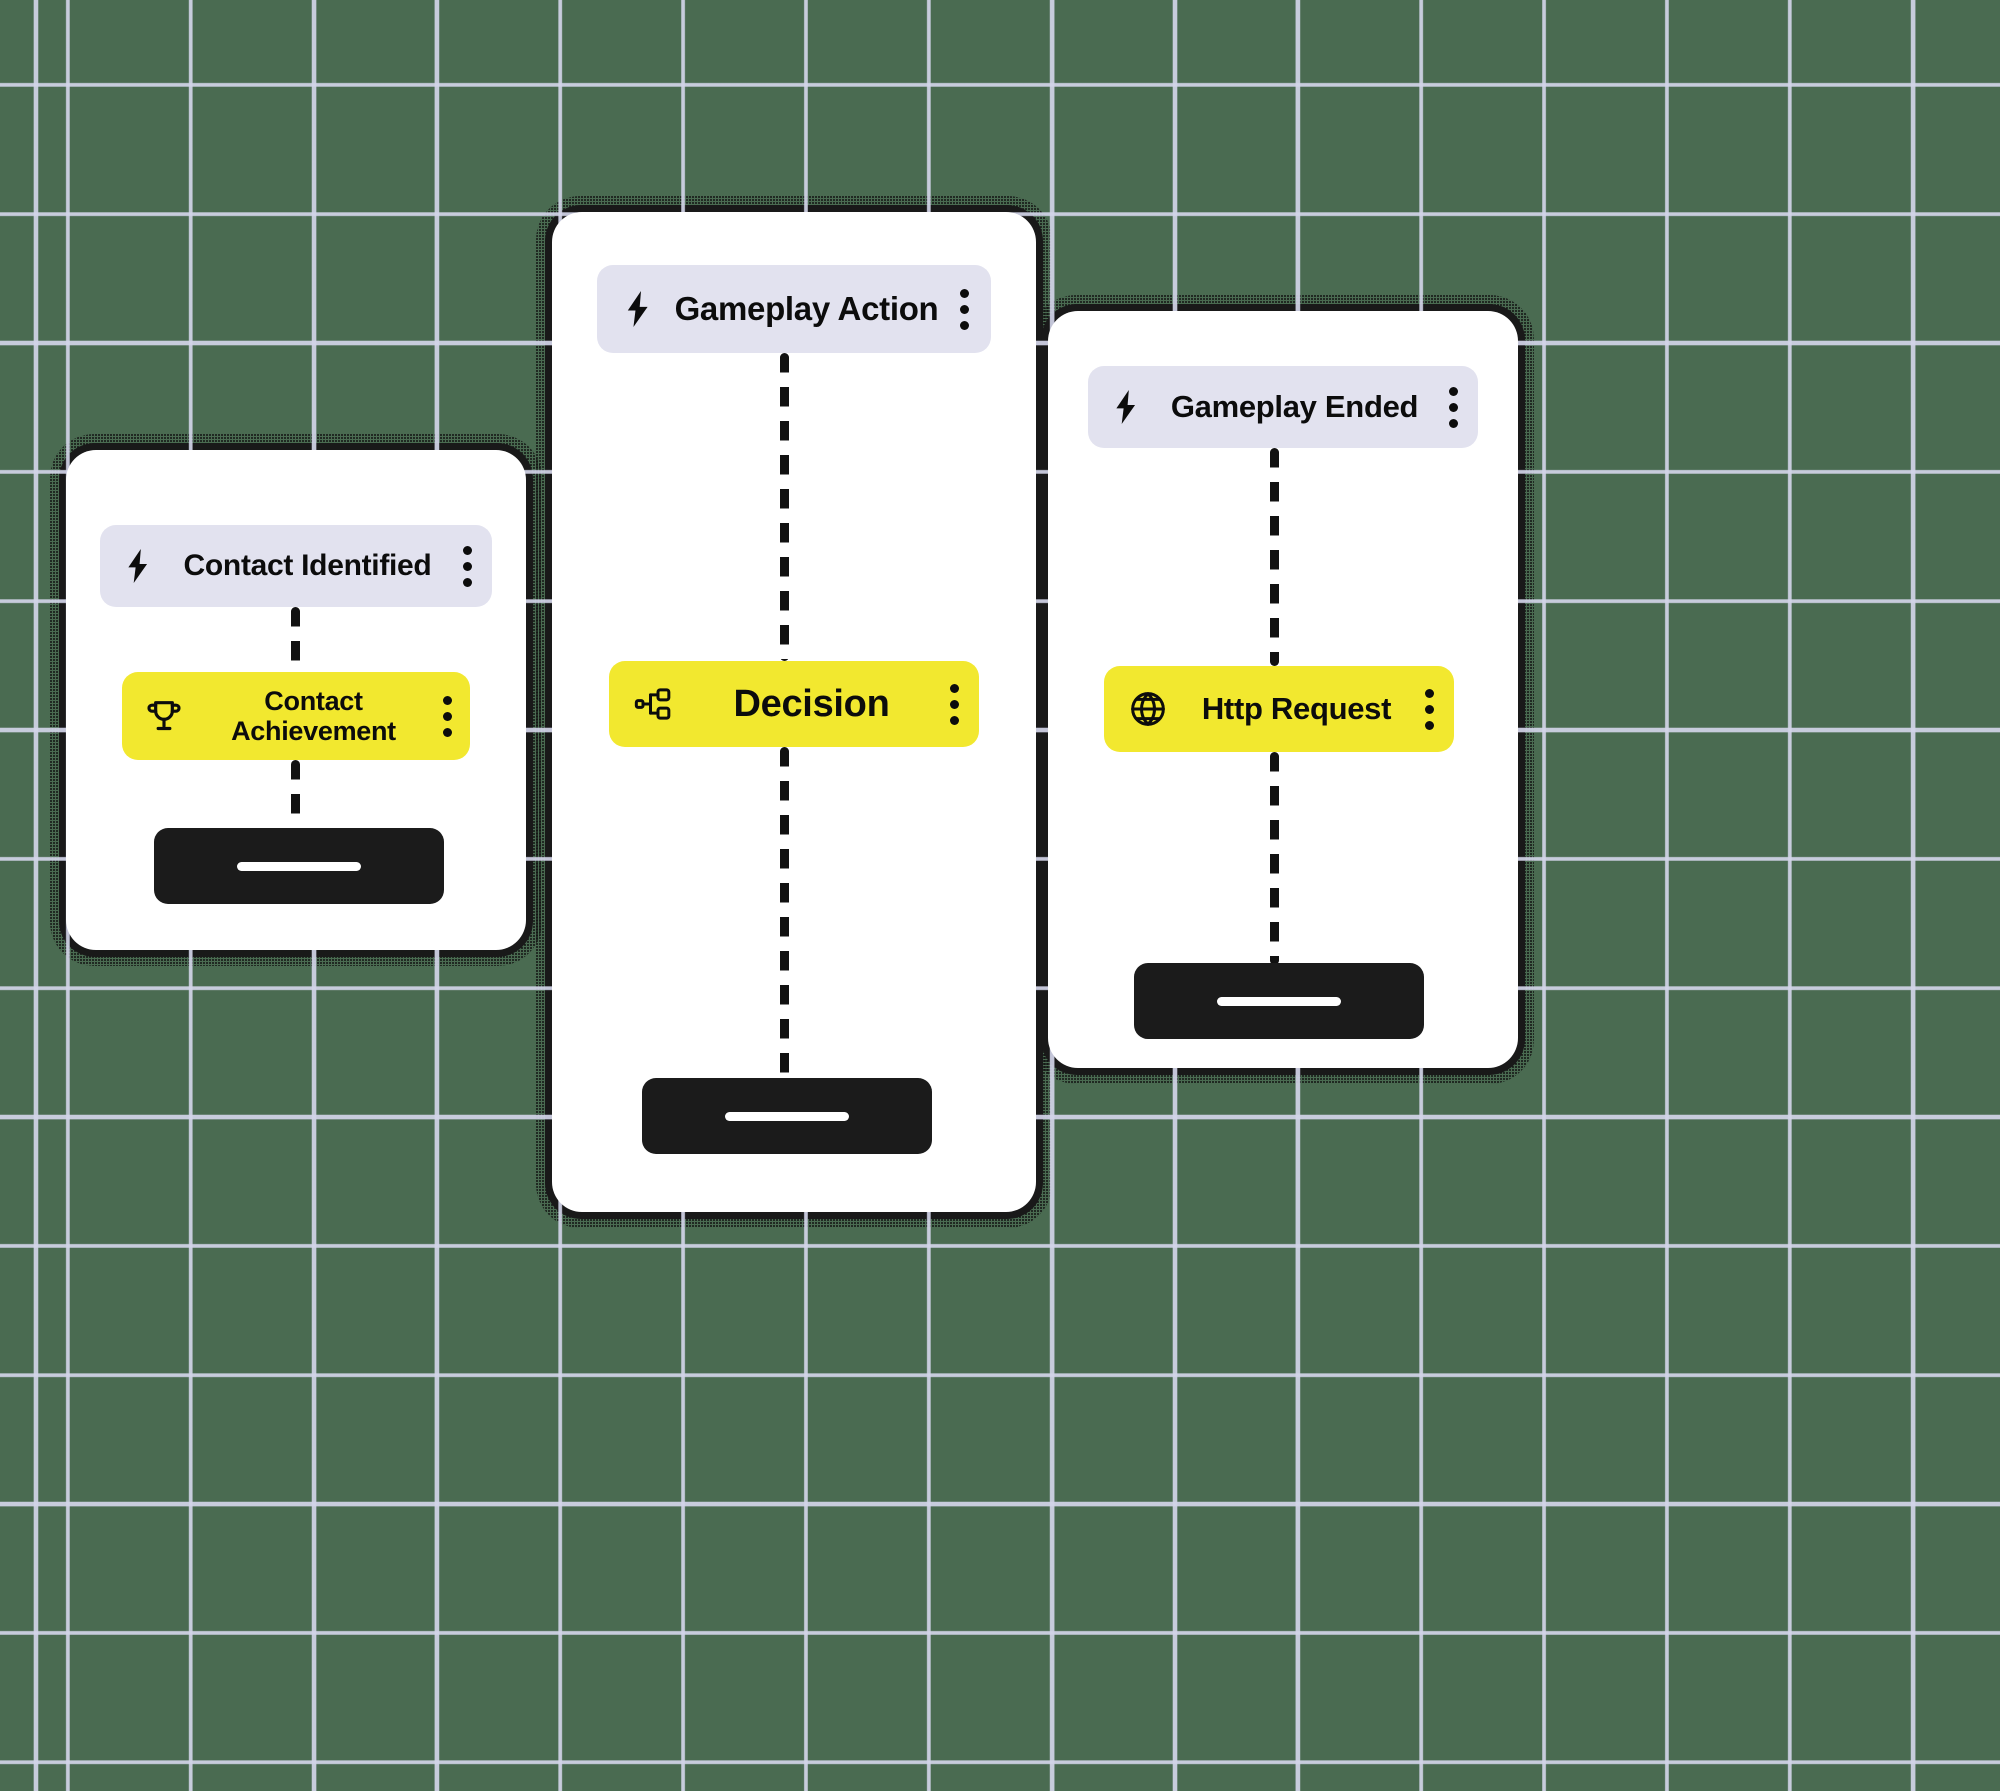 This screenshot has height=1791, width=2000. I want to click on node-contact-achievement: Contact Achievement, so click(296, 716).